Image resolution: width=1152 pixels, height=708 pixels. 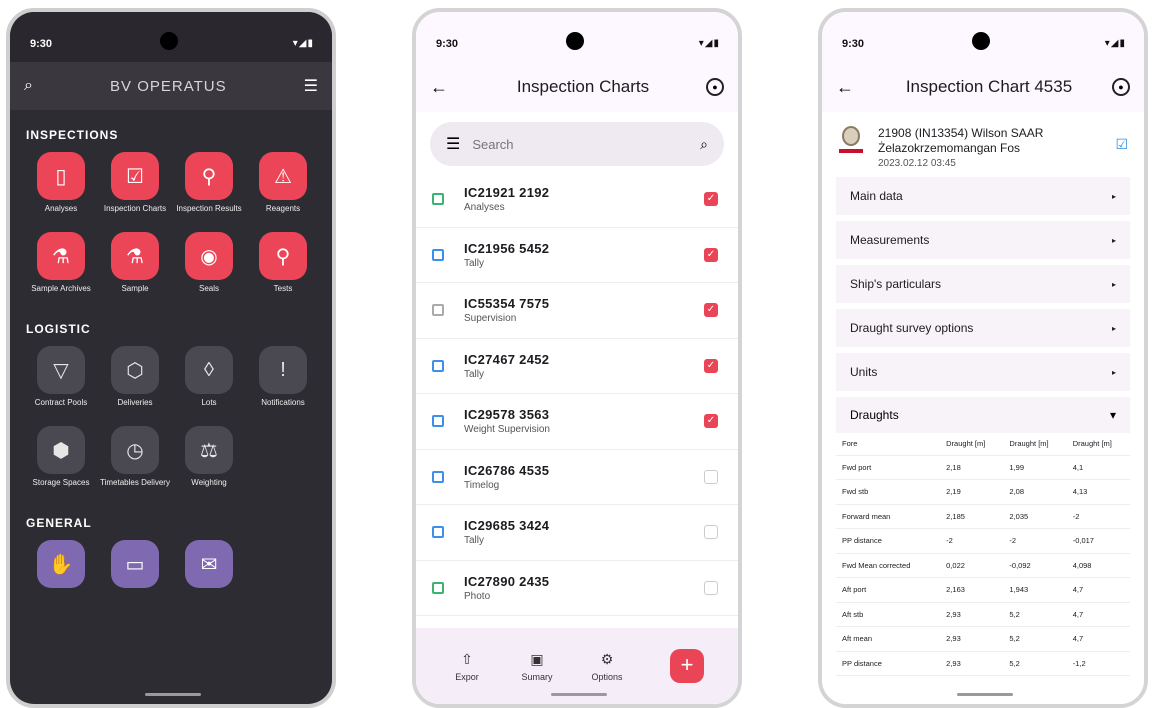 I want to click on table-row: Aft stb 2,93 5,2 4,7, so click(x=983, y=614).